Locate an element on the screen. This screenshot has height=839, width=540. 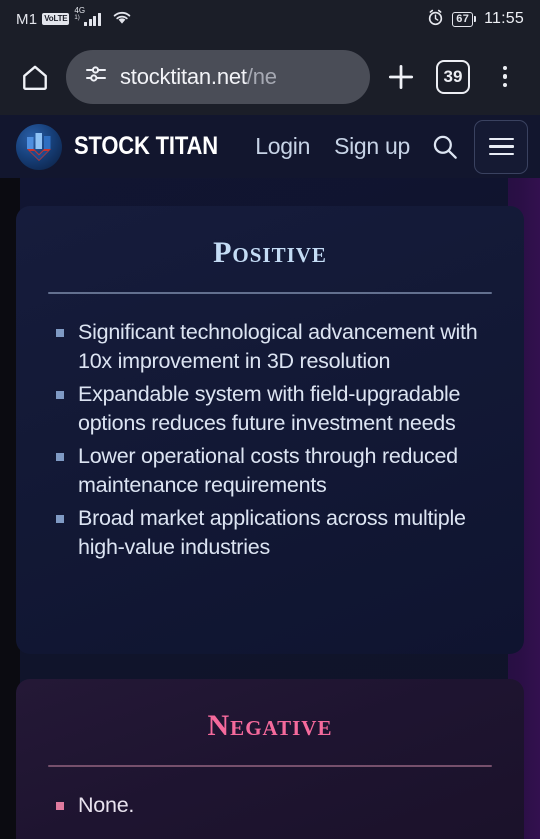
clock-label: 11:55 is located at coordinates (504, 18).